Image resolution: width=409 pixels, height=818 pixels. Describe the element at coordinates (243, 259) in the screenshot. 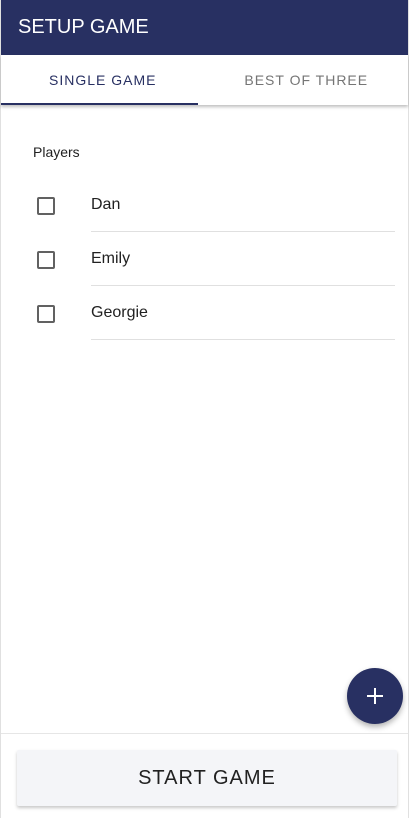

I see `player-name: Emily` at that location.